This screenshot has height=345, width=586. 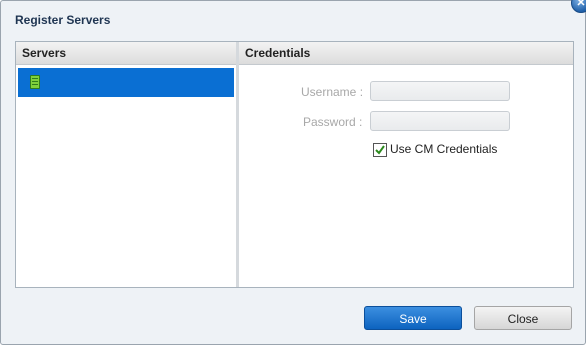 What do you see at coordinates (443, 149) in the screenshot?
I see `use-cm-credentials-label: Use CM Credentials` at bounding box center [443, 149].